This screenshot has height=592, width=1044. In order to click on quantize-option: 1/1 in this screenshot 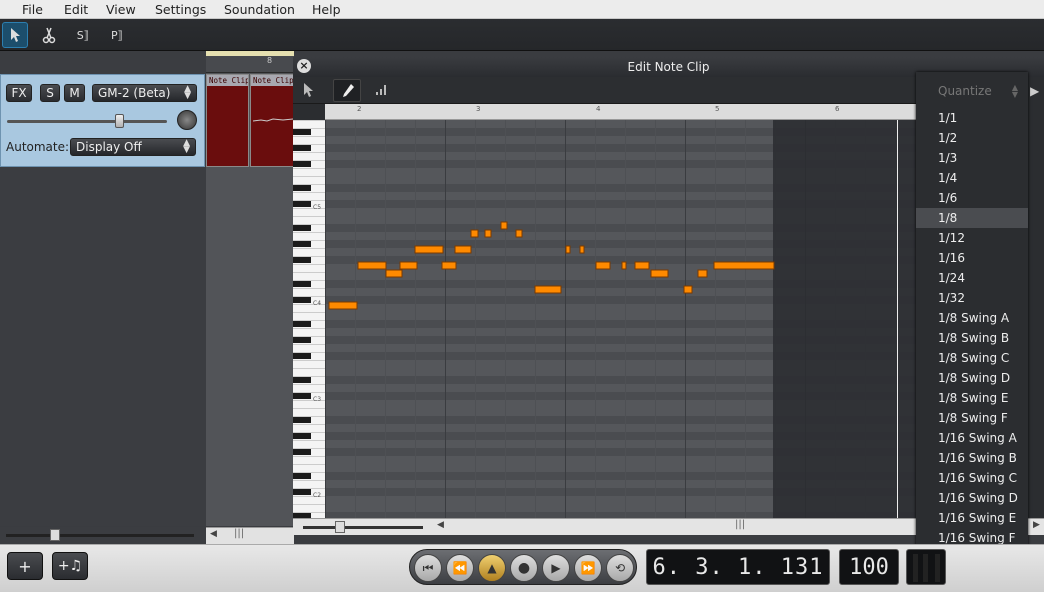, I will do `click(972, 118)`.